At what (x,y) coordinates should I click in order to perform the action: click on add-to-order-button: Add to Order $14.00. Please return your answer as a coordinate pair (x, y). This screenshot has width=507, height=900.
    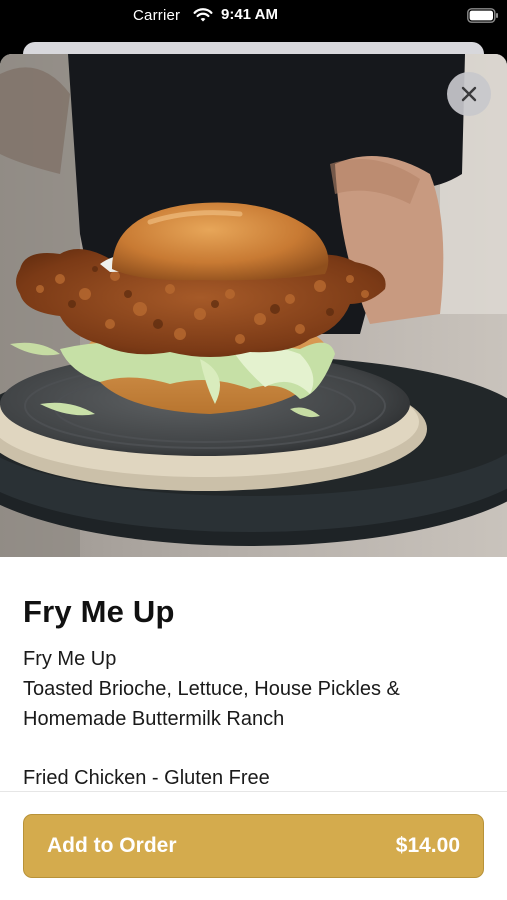
    Looking at the image, I should click on (253, 846).